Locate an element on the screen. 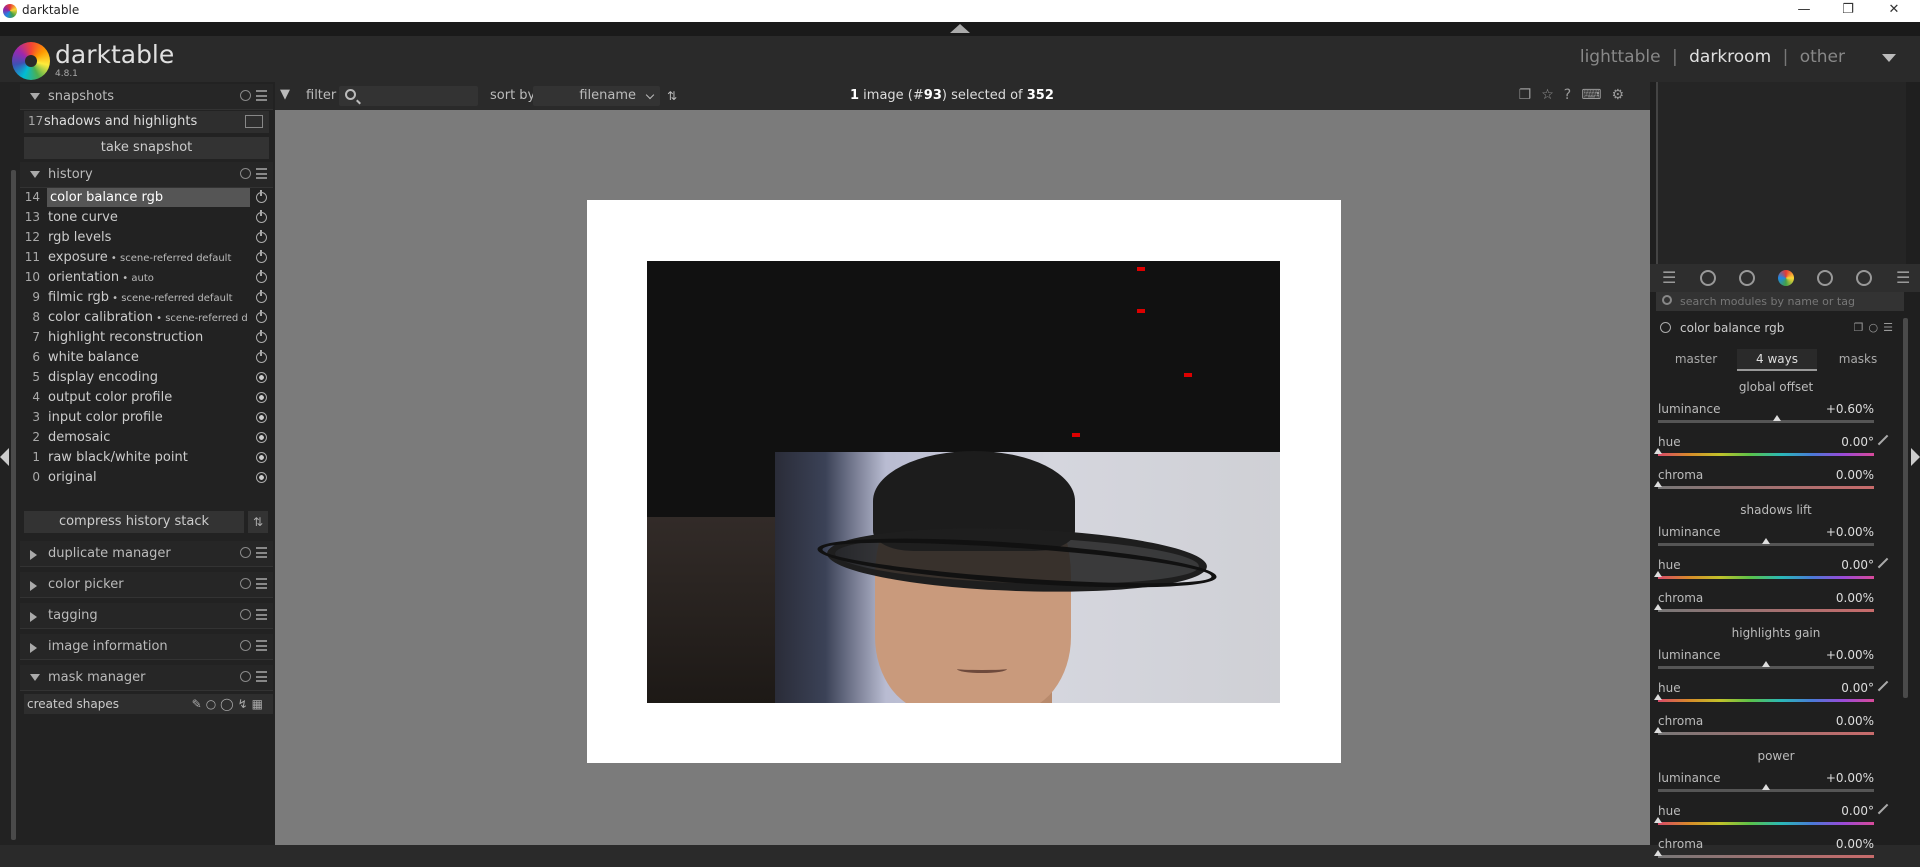  base-modules-icon is located at coordinates (1747, 278).